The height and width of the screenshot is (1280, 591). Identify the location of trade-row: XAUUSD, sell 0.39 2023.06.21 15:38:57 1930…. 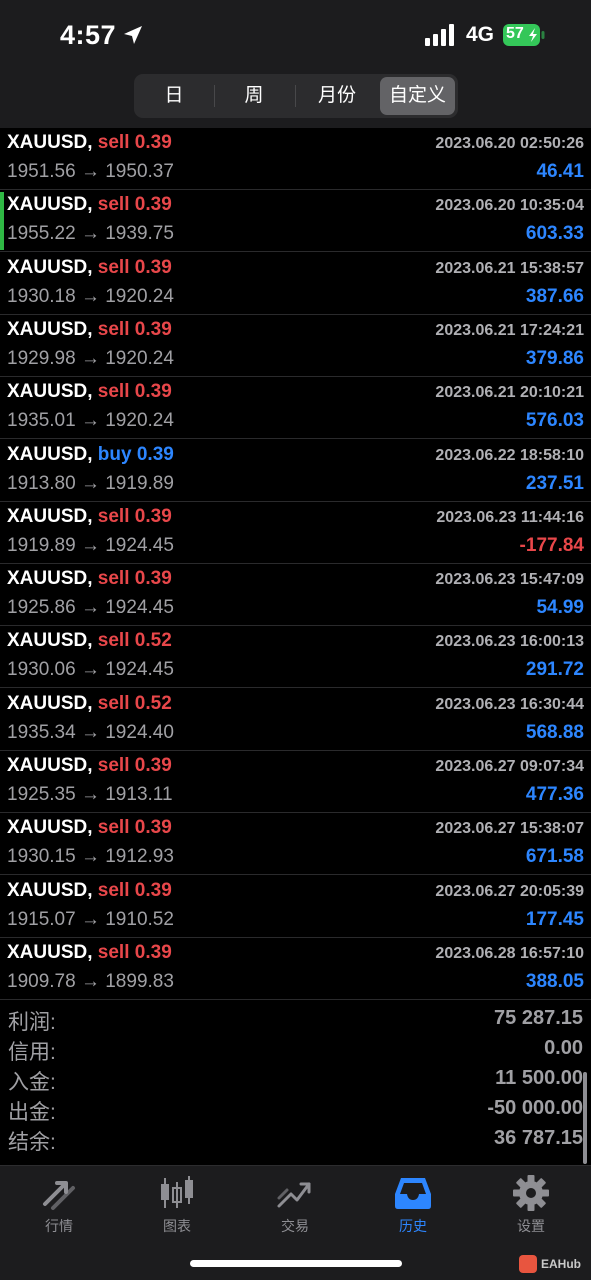
(295, 284).